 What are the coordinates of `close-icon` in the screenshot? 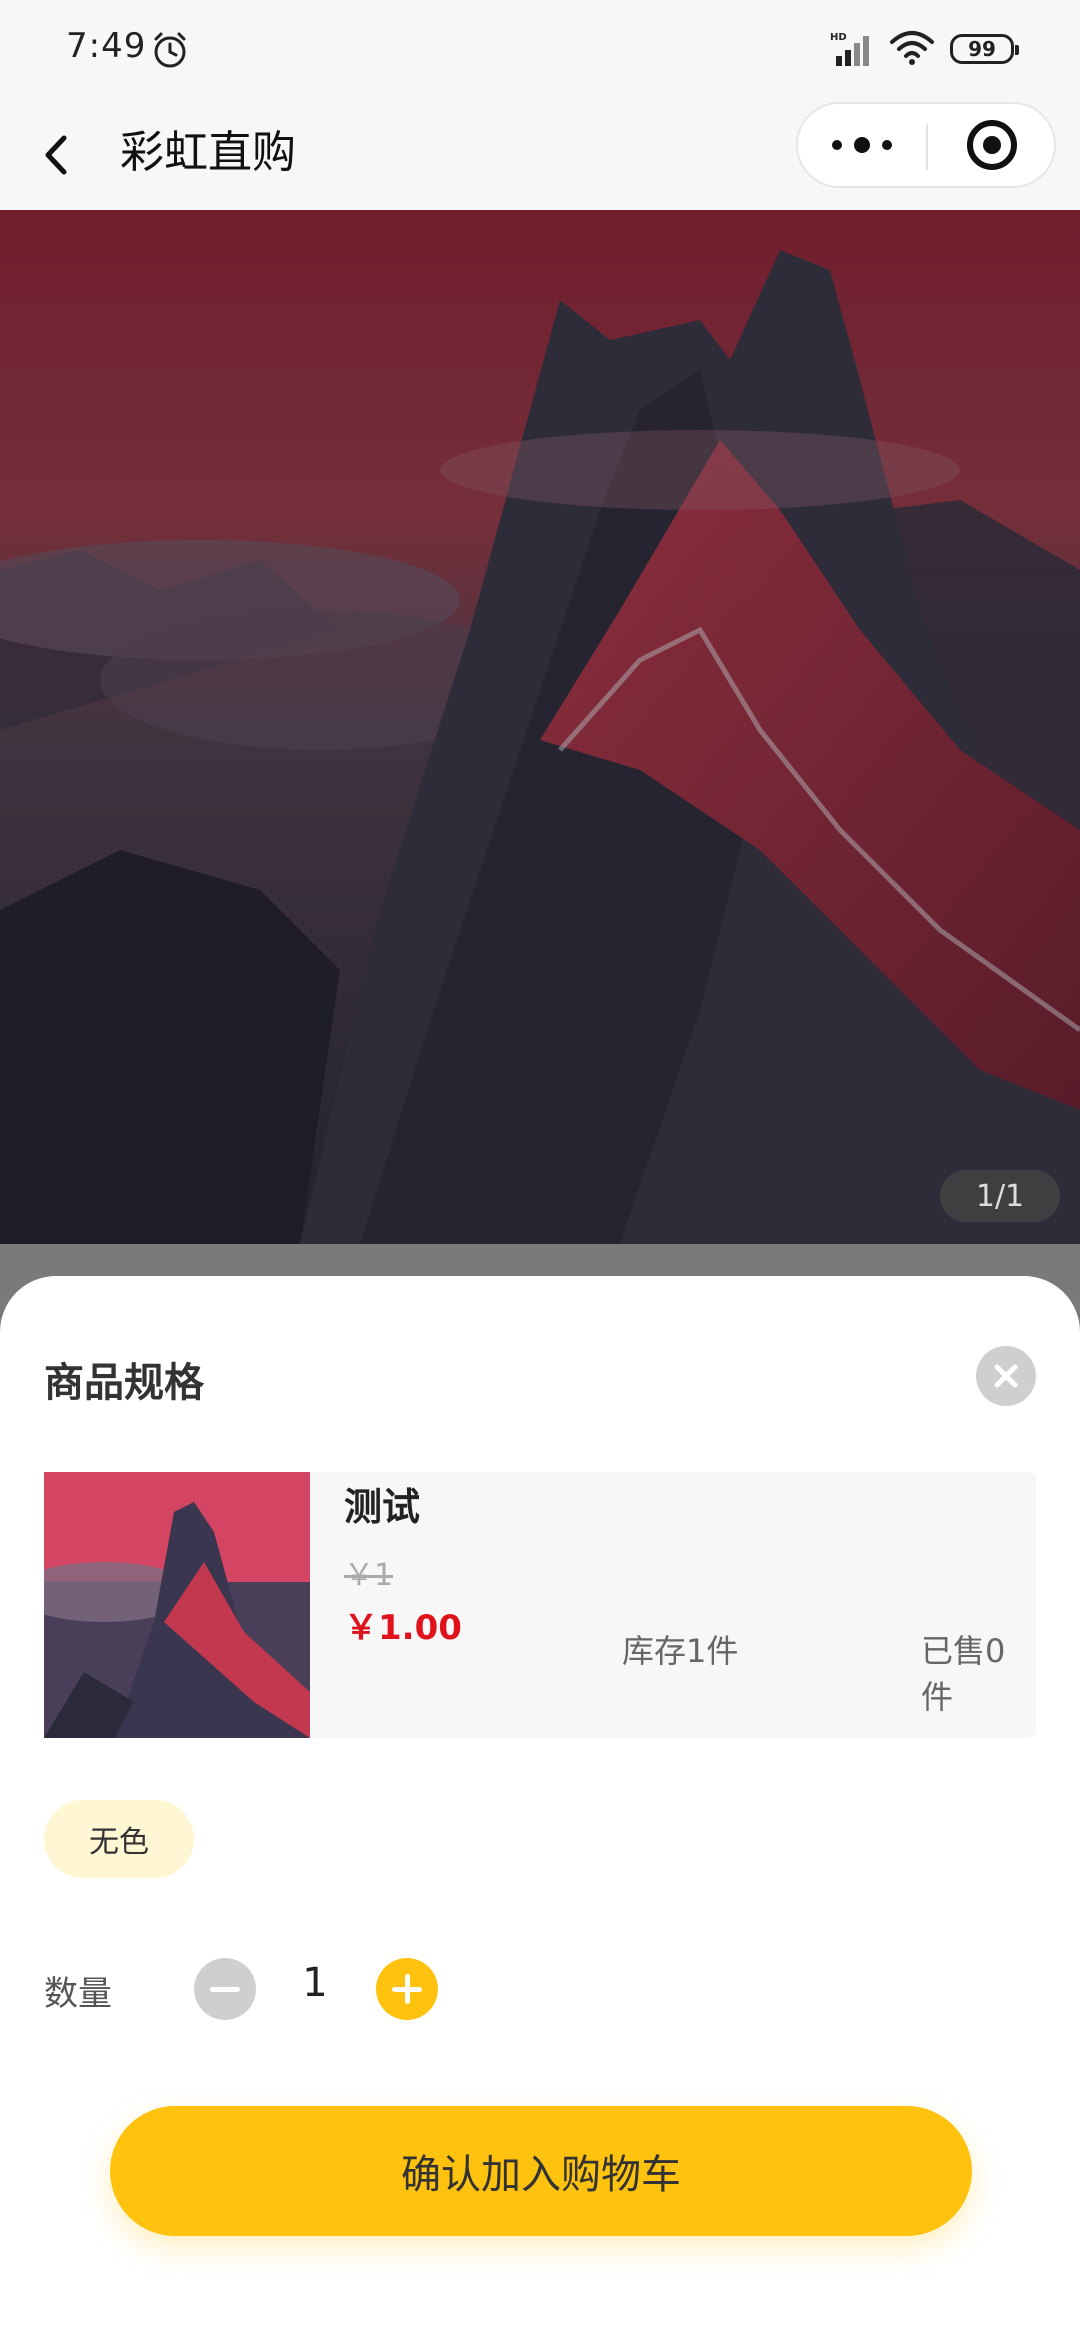 It's located at (1006, 1376).